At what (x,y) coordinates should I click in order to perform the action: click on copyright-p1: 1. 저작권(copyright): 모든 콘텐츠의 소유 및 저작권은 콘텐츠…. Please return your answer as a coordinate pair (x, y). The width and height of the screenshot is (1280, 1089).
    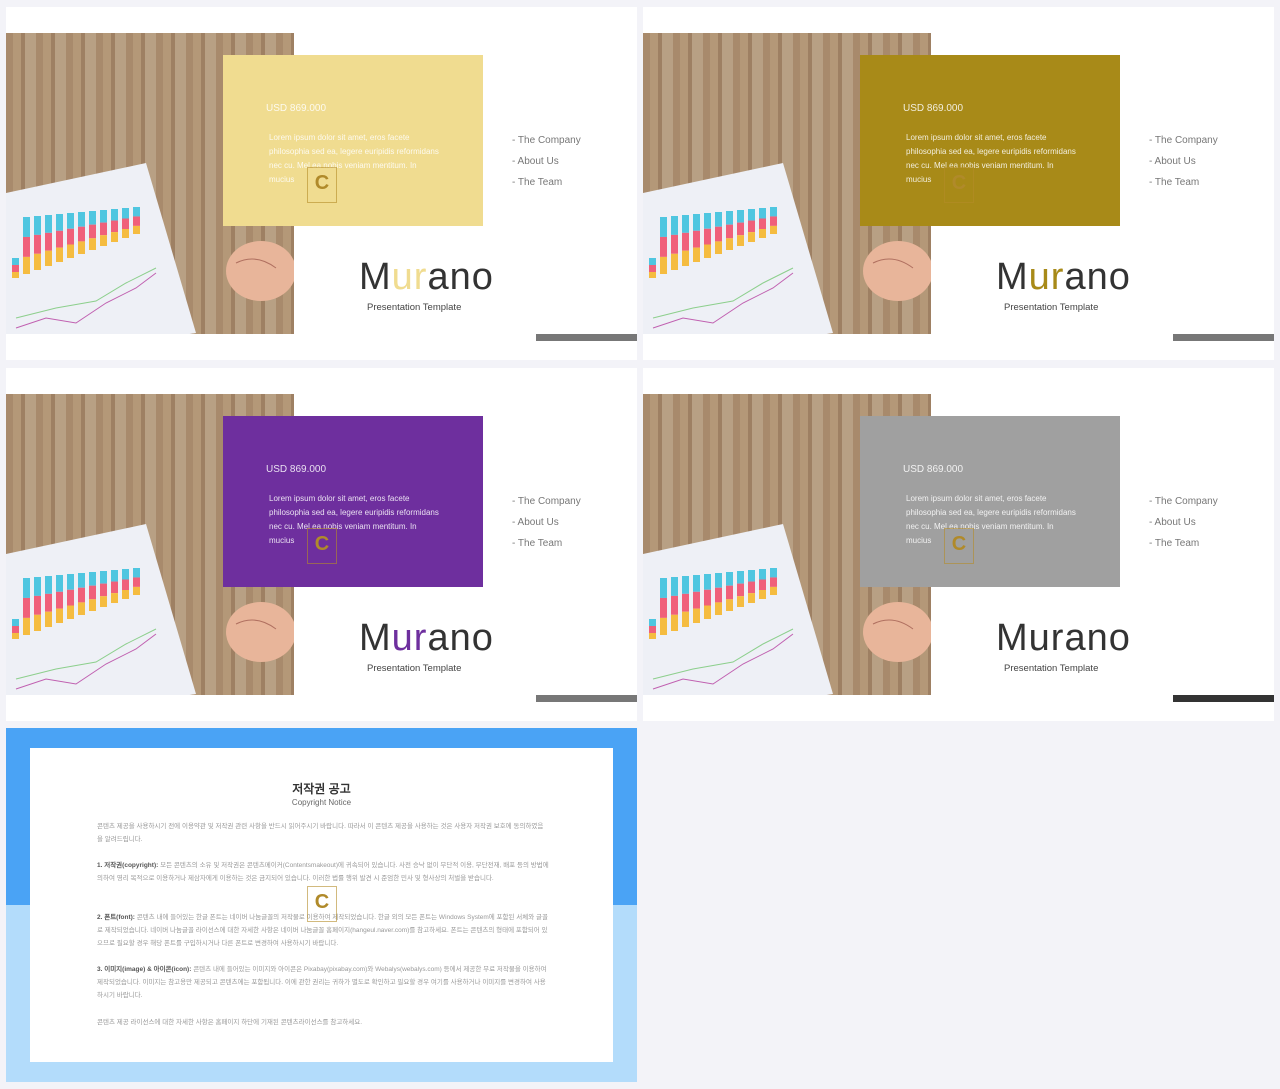
    Looking at the image, I should click on (323, 872).